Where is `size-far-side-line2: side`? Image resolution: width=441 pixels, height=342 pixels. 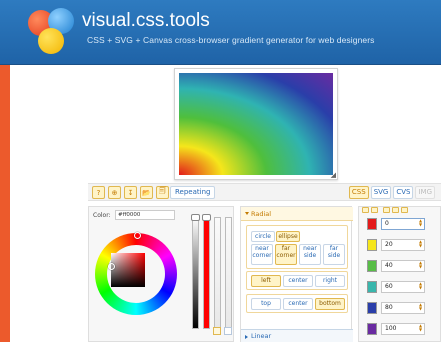
size-far-side-line2: side is located at coordinates (334, 255).